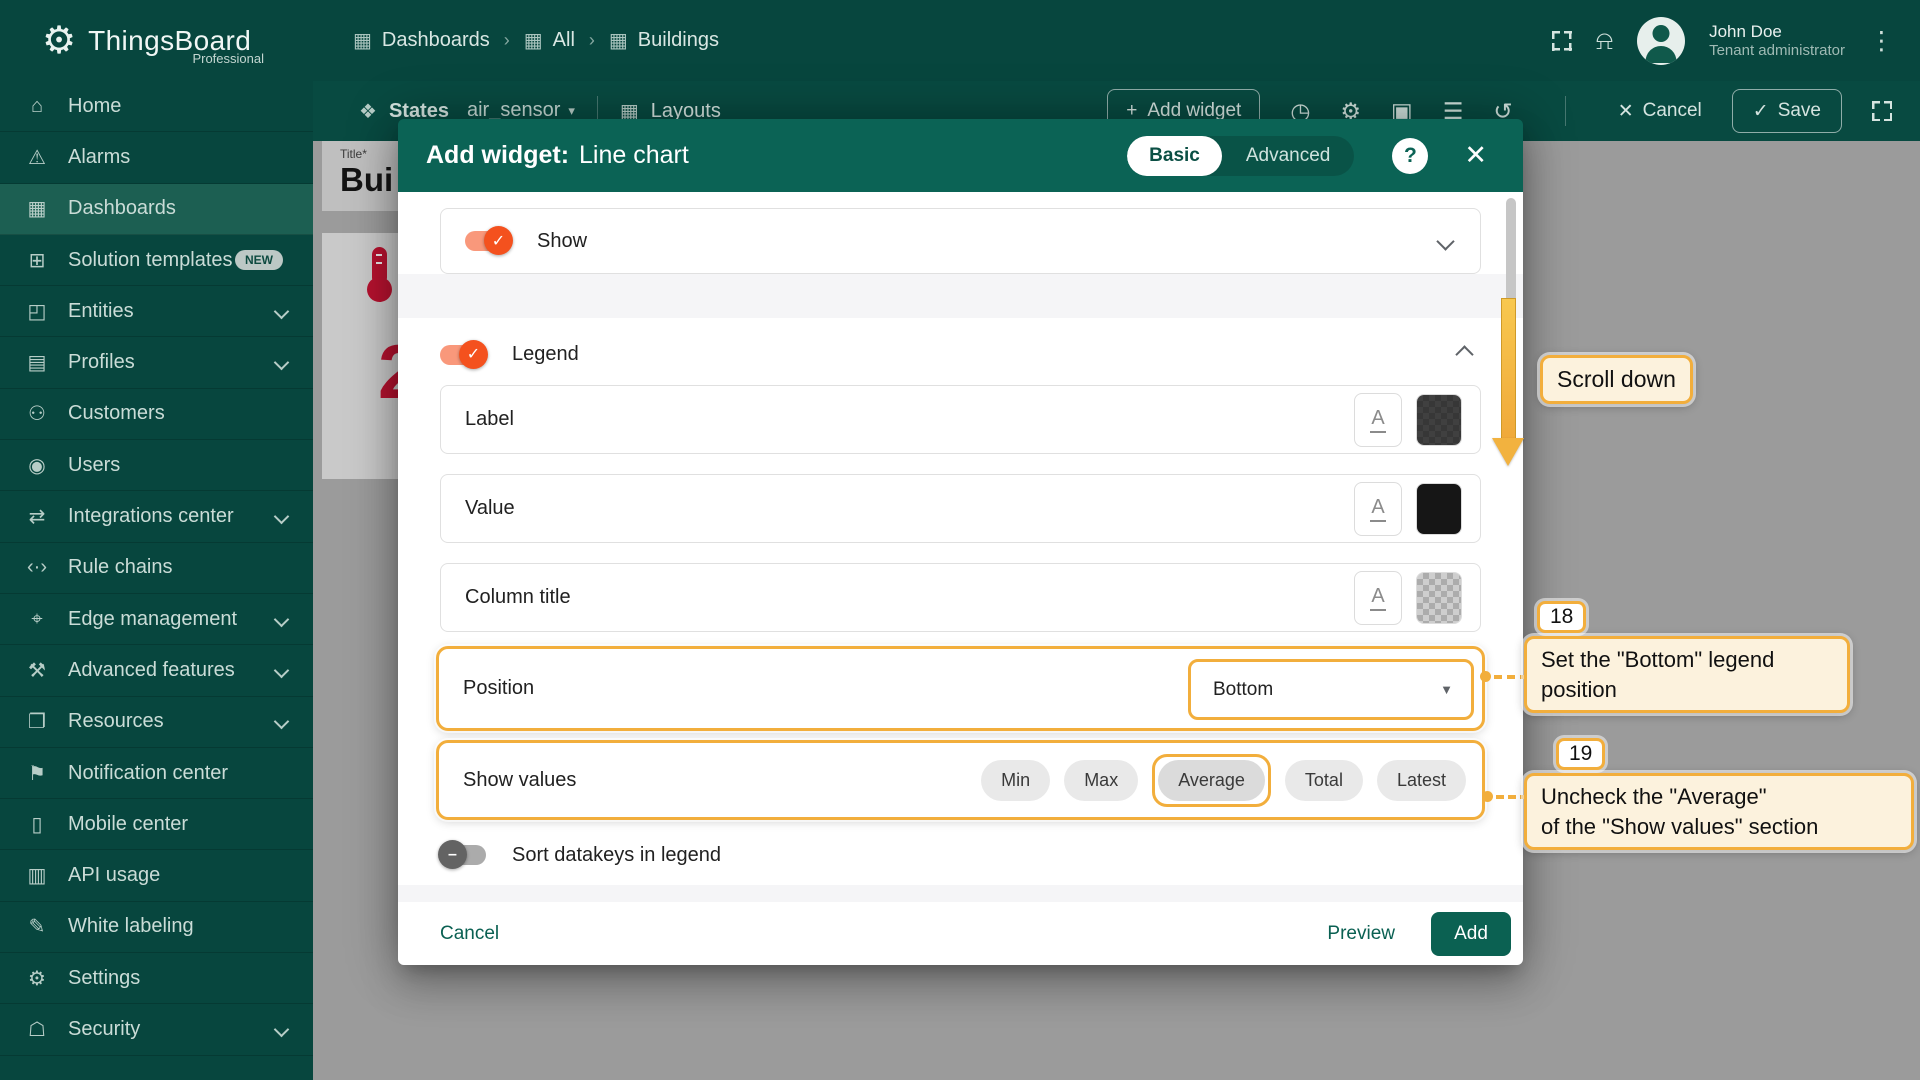  What do you see at coordinates (1799, 110) in the screenshot?
I see `save-label: Save` at bounding box center [1799, 110].